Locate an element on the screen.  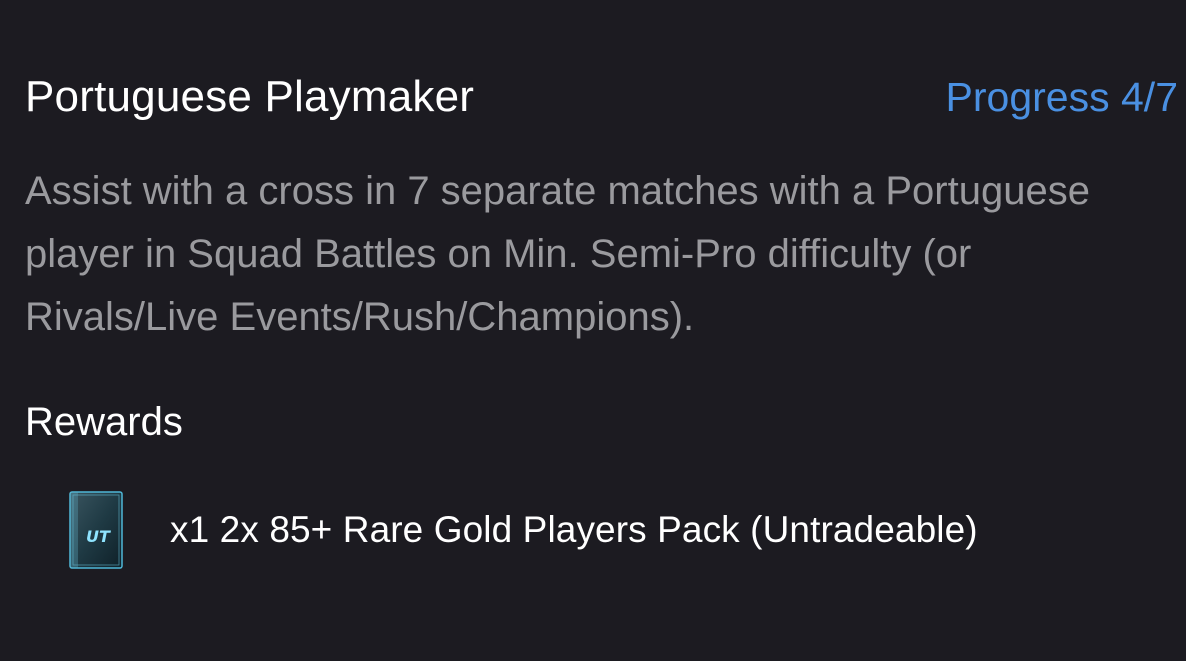
pack-icon-text: UT is located at coordinates (98, 536).